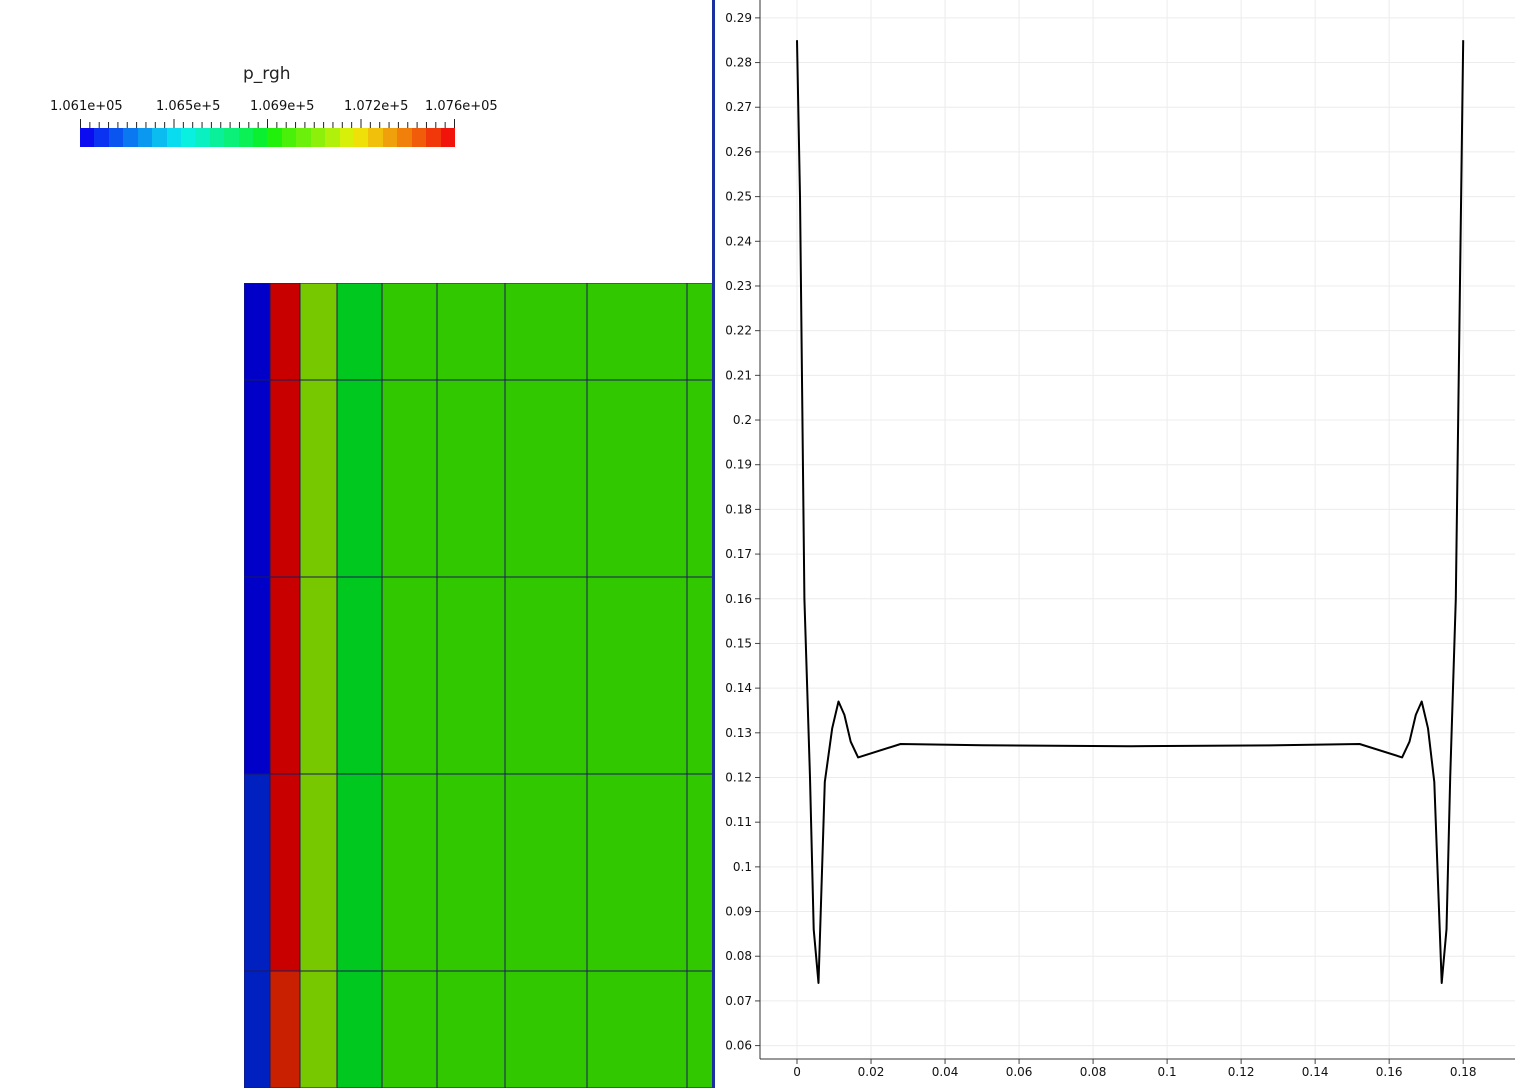  I want to click on y-tick-label: 0.29, so click(738, 18).